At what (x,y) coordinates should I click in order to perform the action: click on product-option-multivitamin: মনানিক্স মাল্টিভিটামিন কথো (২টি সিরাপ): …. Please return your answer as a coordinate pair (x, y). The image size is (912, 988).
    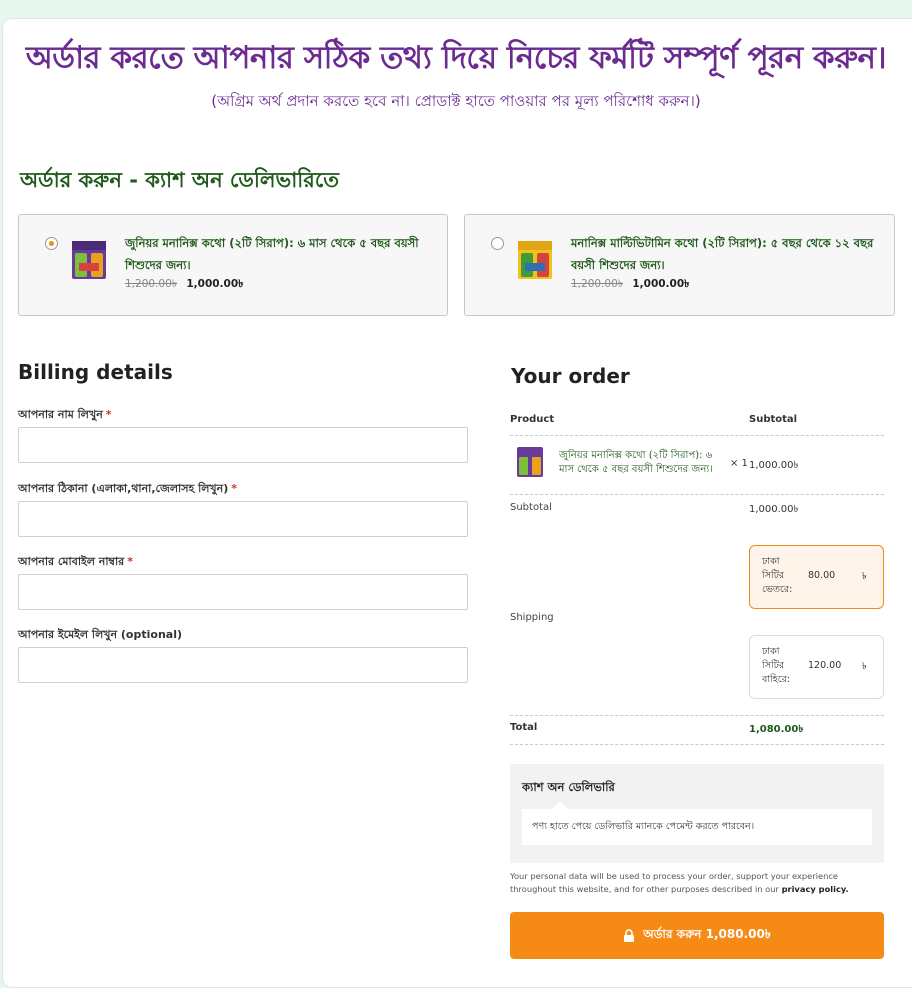
    Looking at the image, I should click on (679, 265).